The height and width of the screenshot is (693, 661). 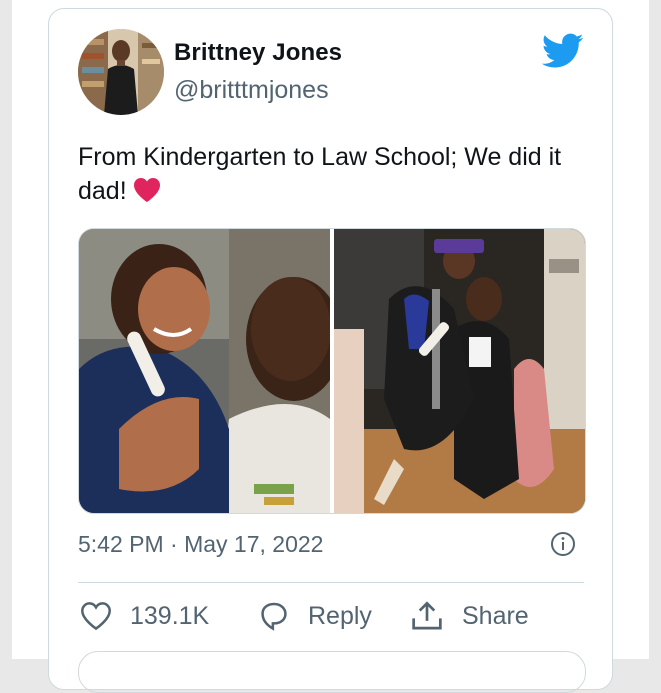 I want to click on author-avatar, so click(x=121, y=72).